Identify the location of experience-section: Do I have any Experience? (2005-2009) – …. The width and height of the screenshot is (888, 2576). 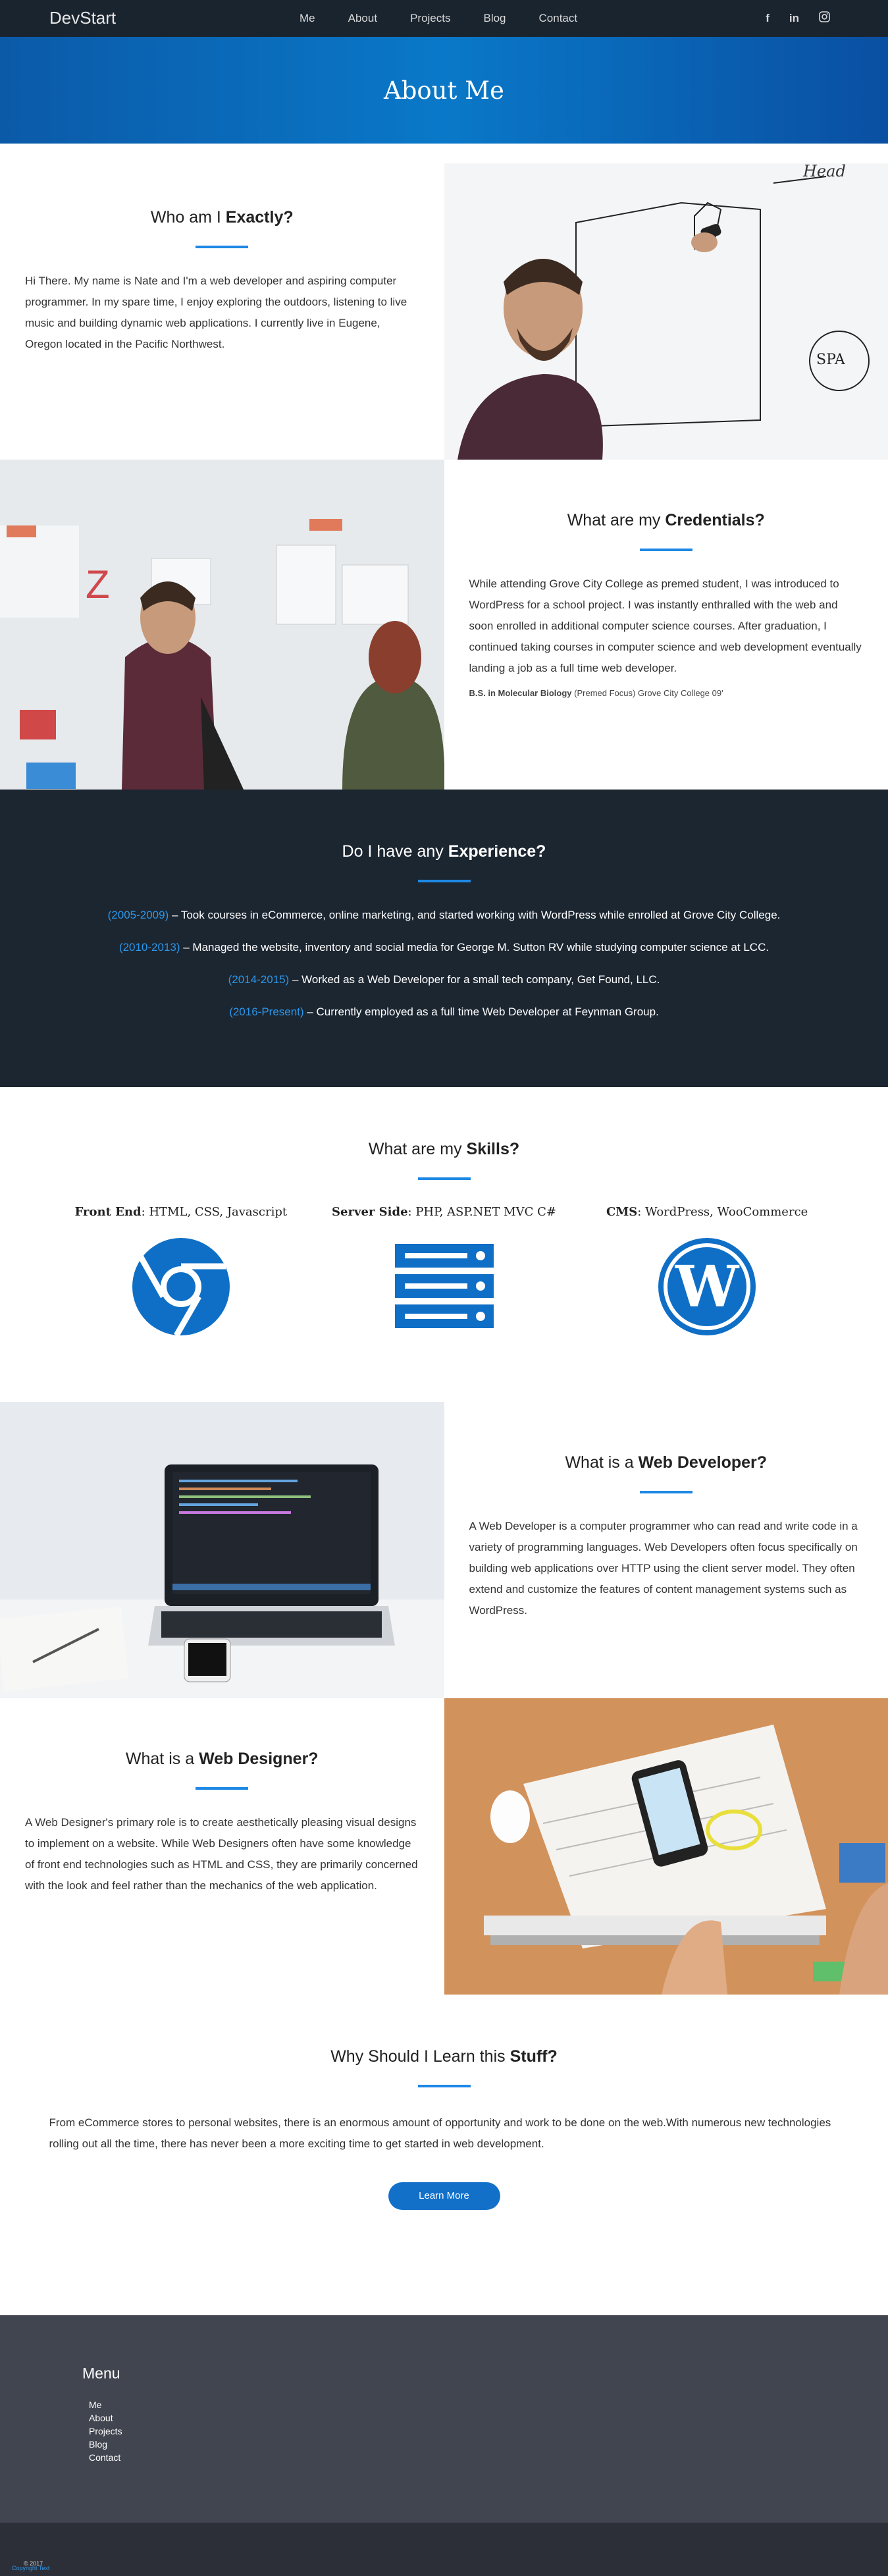
(444, 938).